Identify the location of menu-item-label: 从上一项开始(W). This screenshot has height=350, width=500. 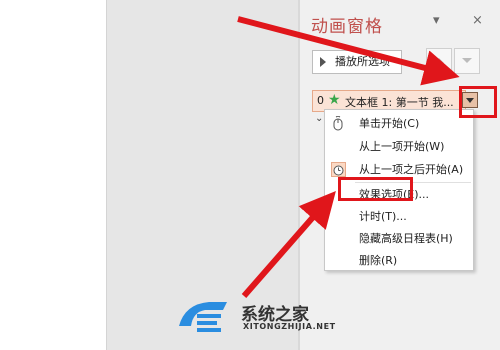
(402, 146).